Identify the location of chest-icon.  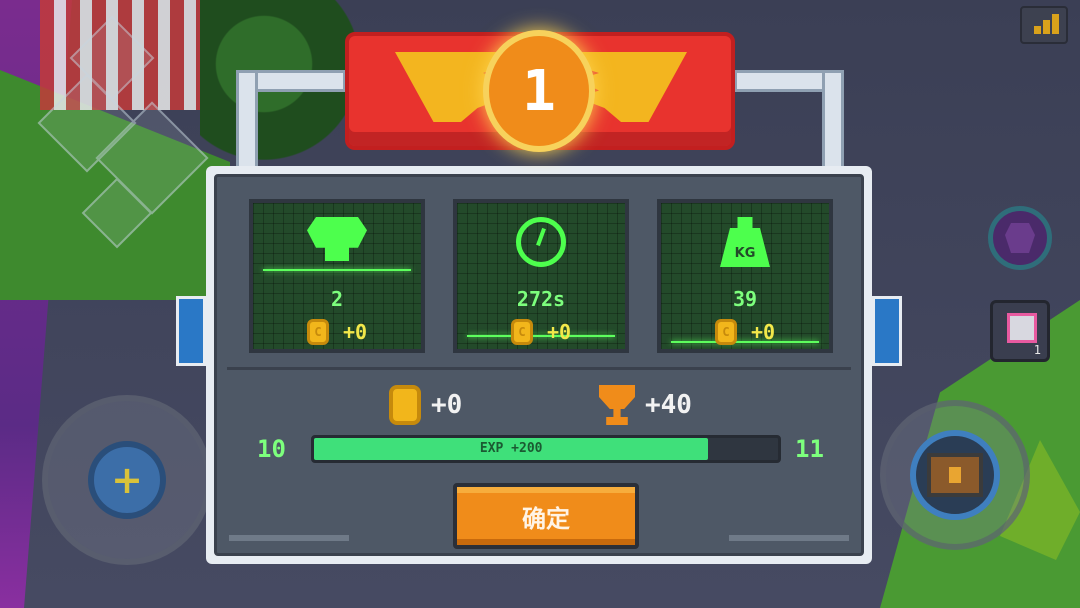
(955, 475).